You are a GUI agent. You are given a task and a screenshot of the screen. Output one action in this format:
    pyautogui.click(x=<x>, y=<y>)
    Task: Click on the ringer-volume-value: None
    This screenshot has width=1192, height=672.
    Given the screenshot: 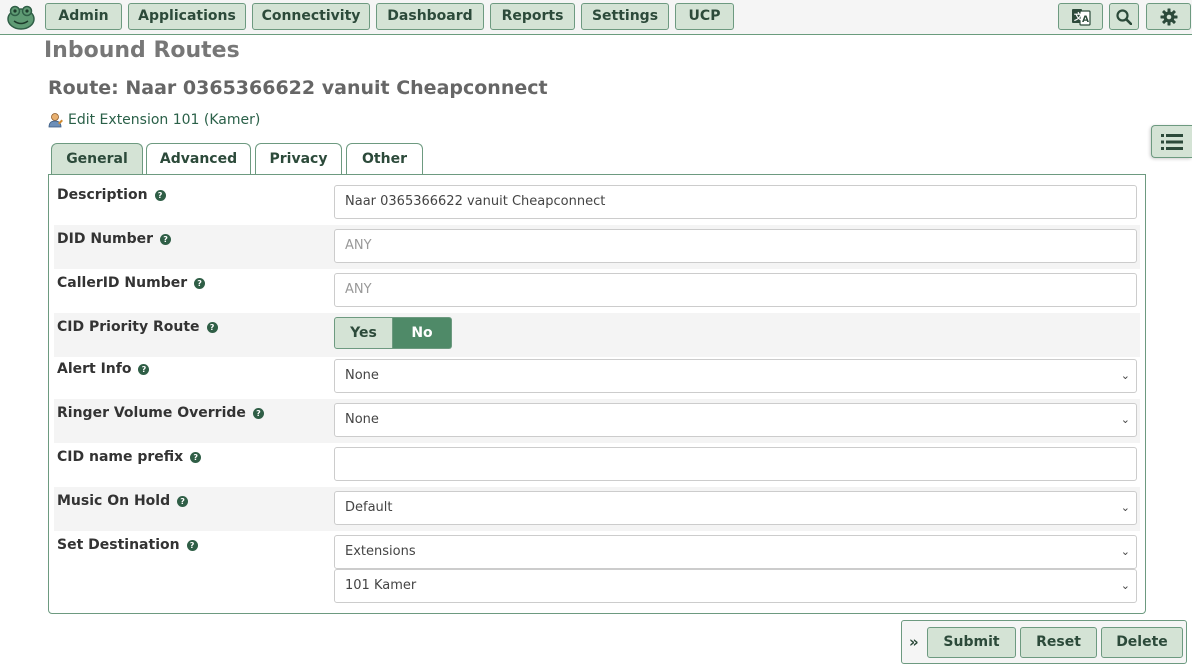 What is the action you would take?
    pyautogui.click(x=362, y=419)
    